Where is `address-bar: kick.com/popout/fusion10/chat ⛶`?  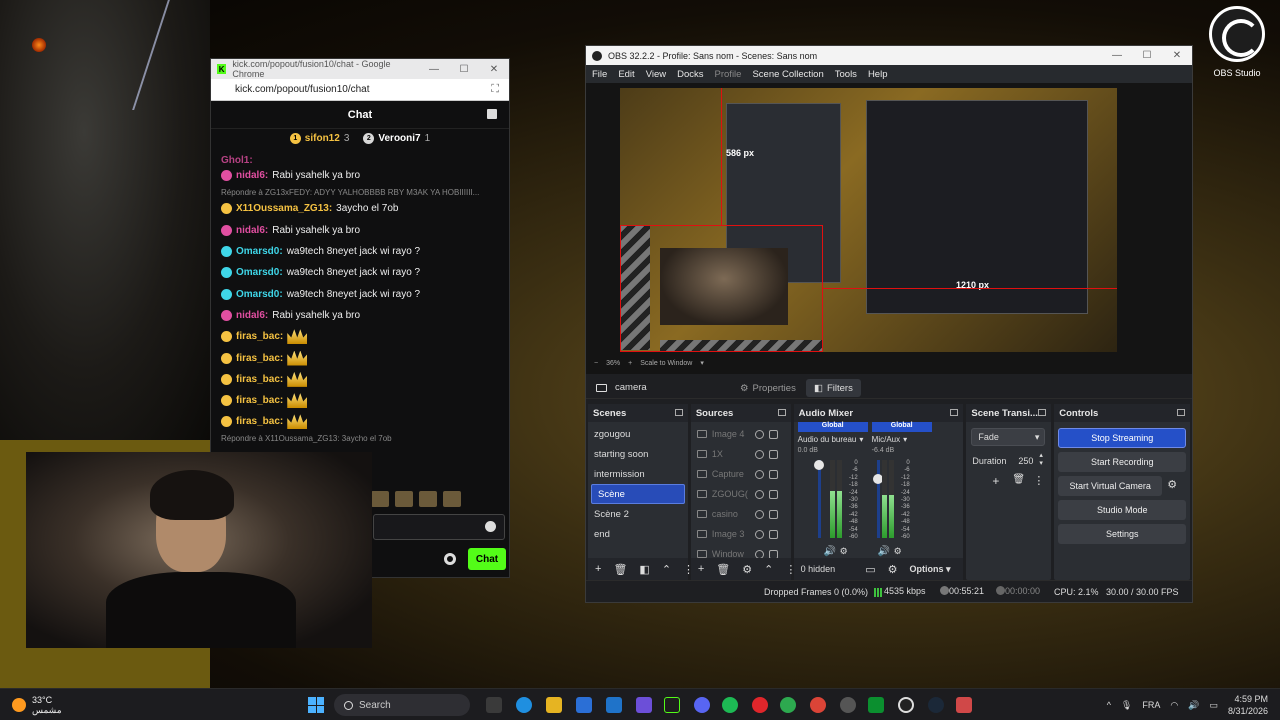 address-bar: kick.com/popout/fusion10/chat ⛶ is located at coordinates (360, 90).